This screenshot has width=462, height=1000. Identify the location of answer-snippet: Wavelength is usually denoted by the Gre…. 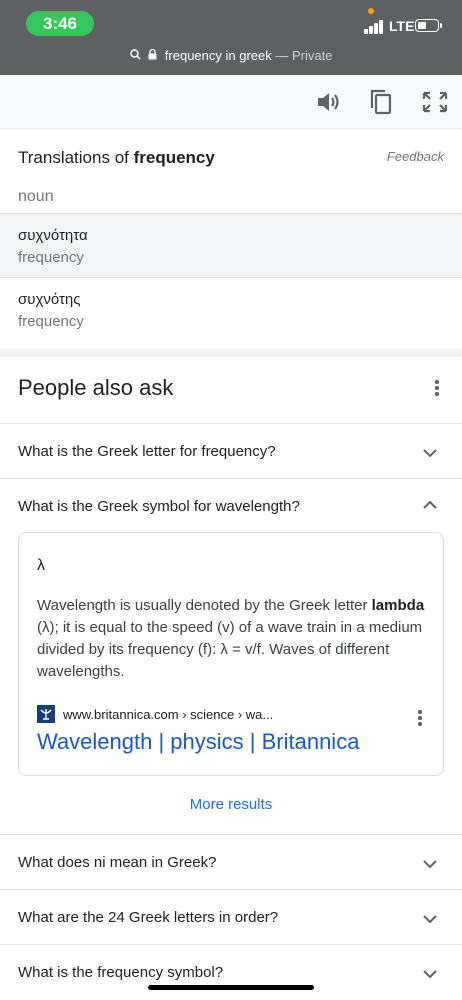
(233, 639).